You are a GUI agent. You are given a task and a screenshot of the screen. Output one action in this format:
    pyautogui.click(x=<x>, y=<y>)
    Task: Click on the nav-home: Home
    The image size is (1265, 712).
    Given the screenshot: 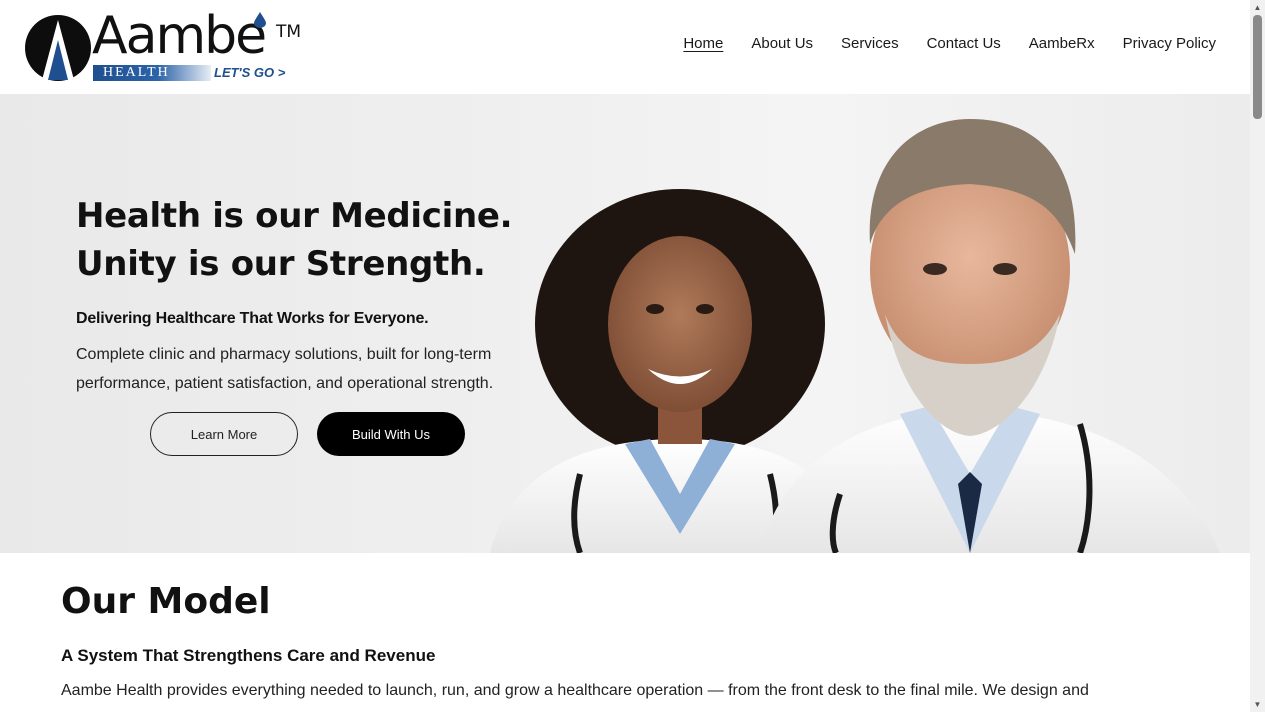 What is the action you would take?
    pyautogui.click(x=703, y=44)
    